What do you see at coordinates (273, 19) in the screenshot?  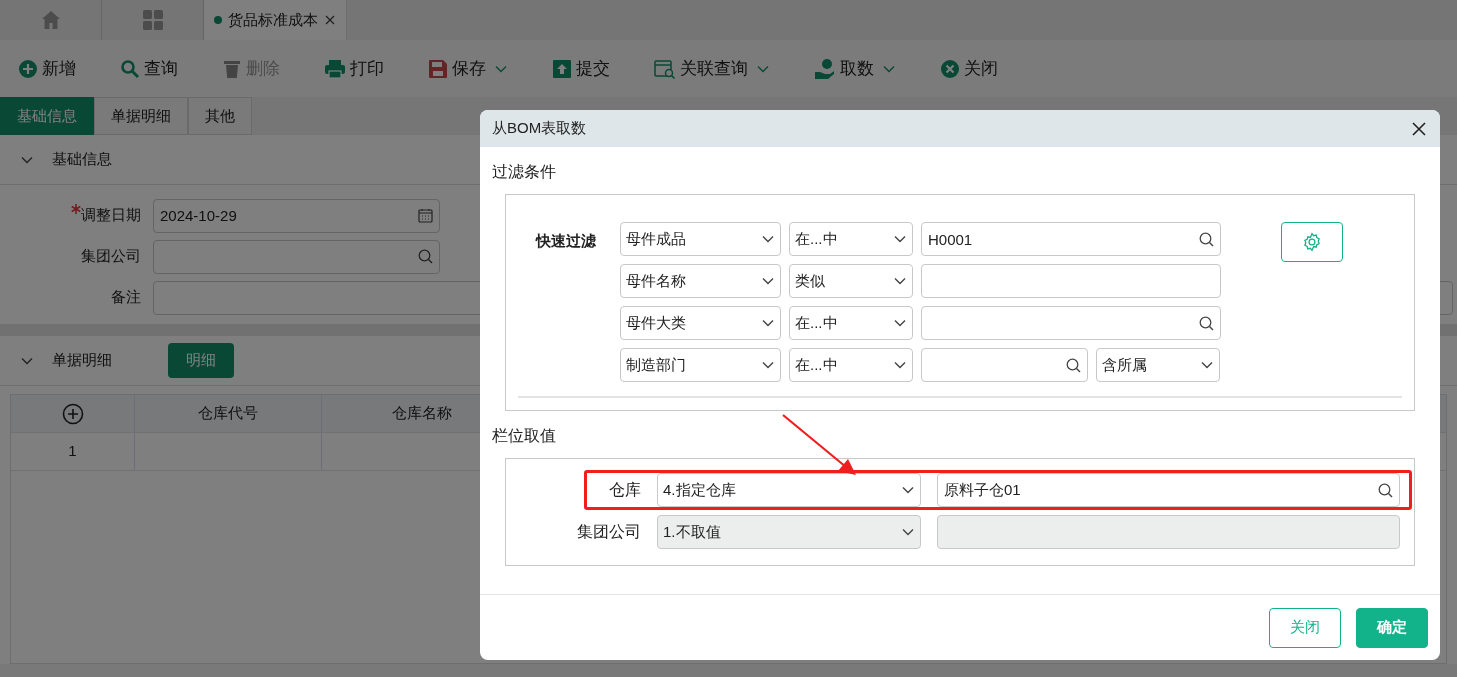 I see `tab-label: 货品标准成本` at bounding box center [273, 19].